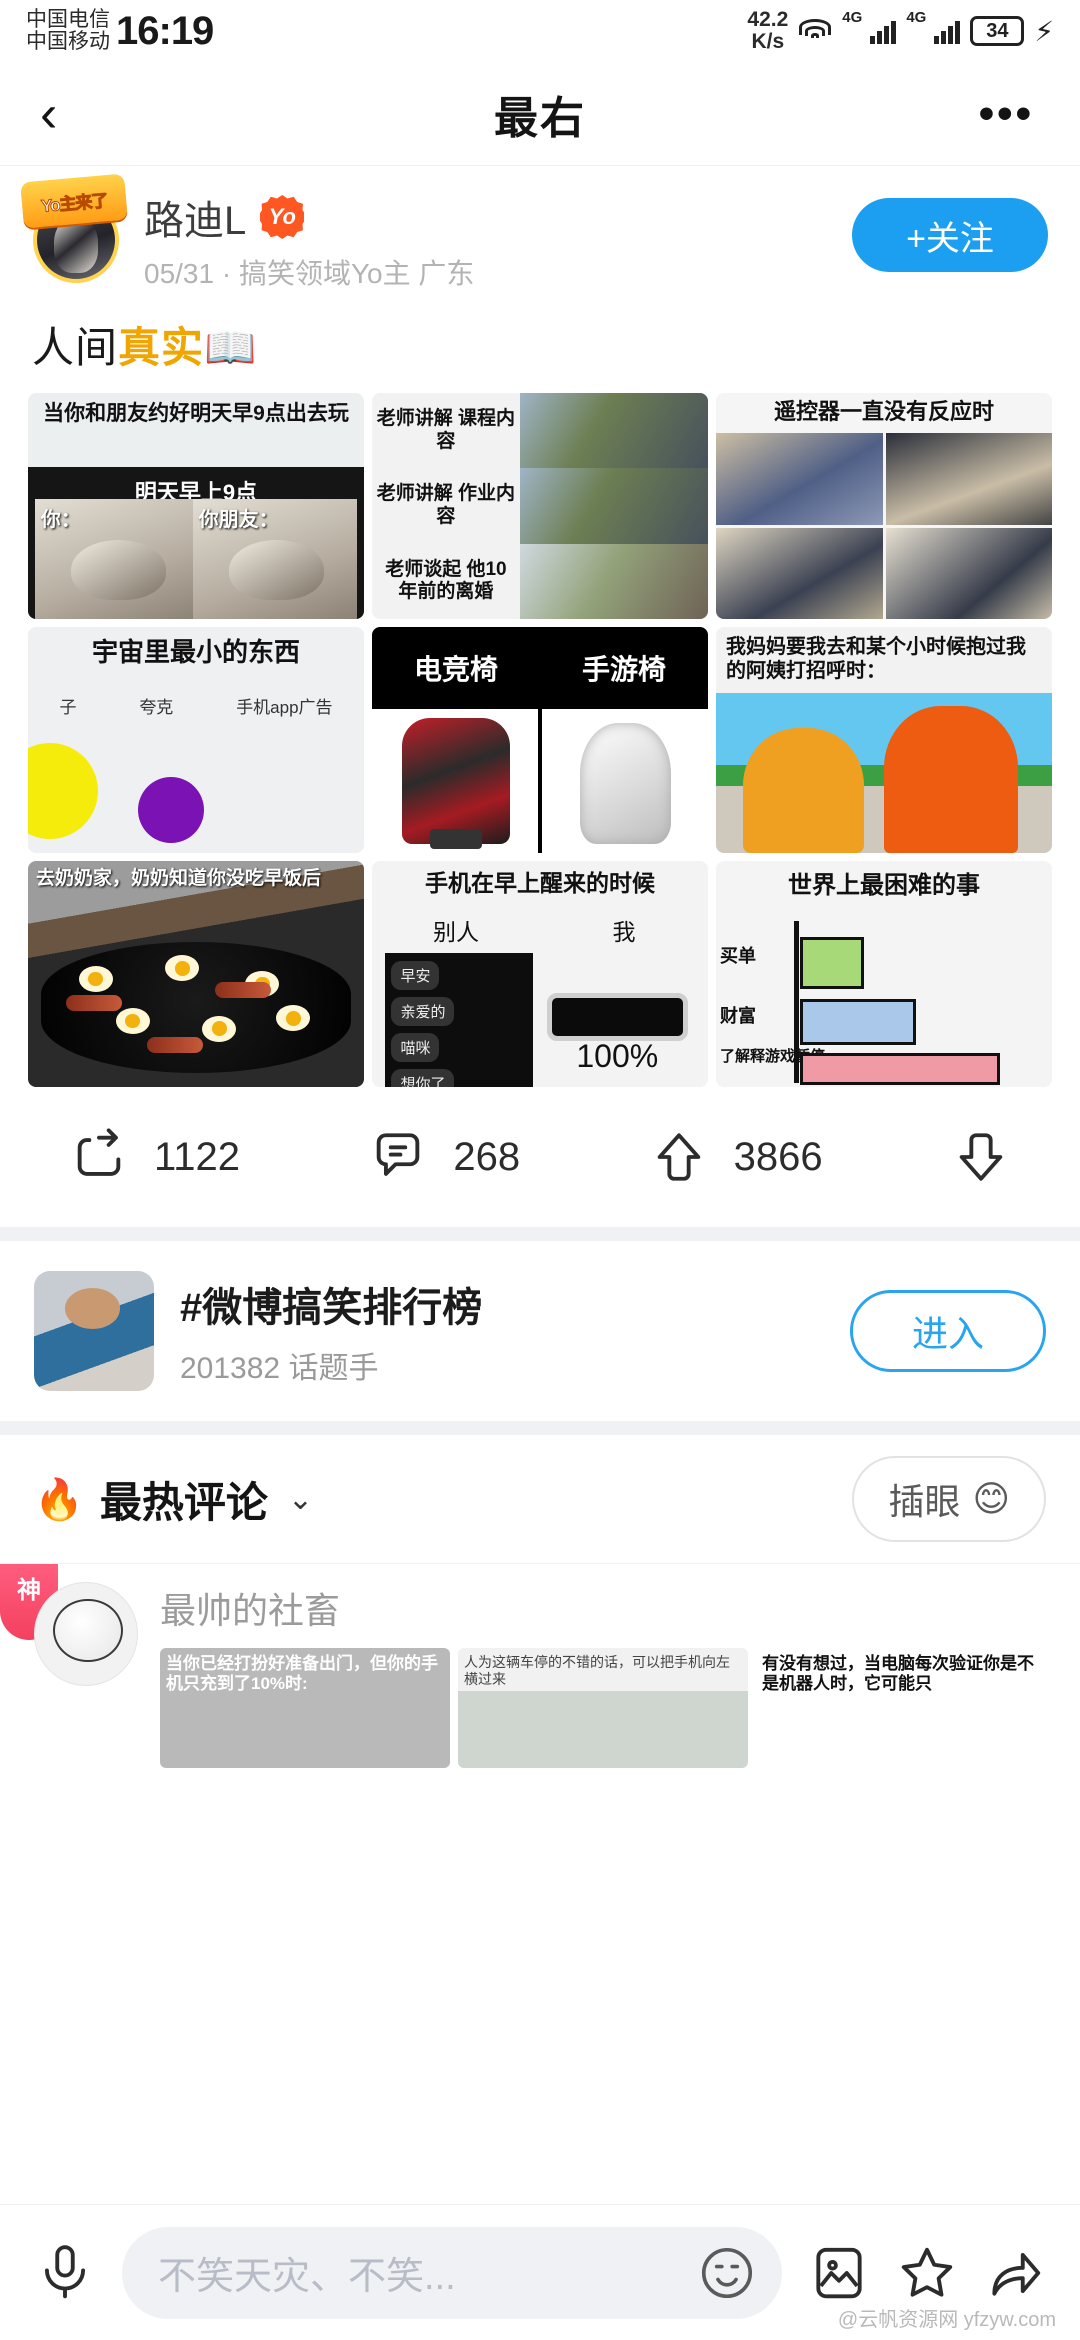 This screenshot has height=2340, width=1080. I want to click on post-image-1: 当你和朋友约好明天早9点出去玩 明天早上9点 你： 你朋友：, so click(196, 506).